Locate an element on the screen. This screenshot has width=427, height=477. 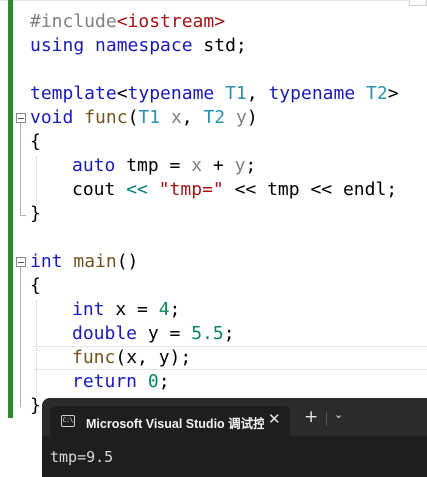
keyword: void is located at coordinates (52, 117).